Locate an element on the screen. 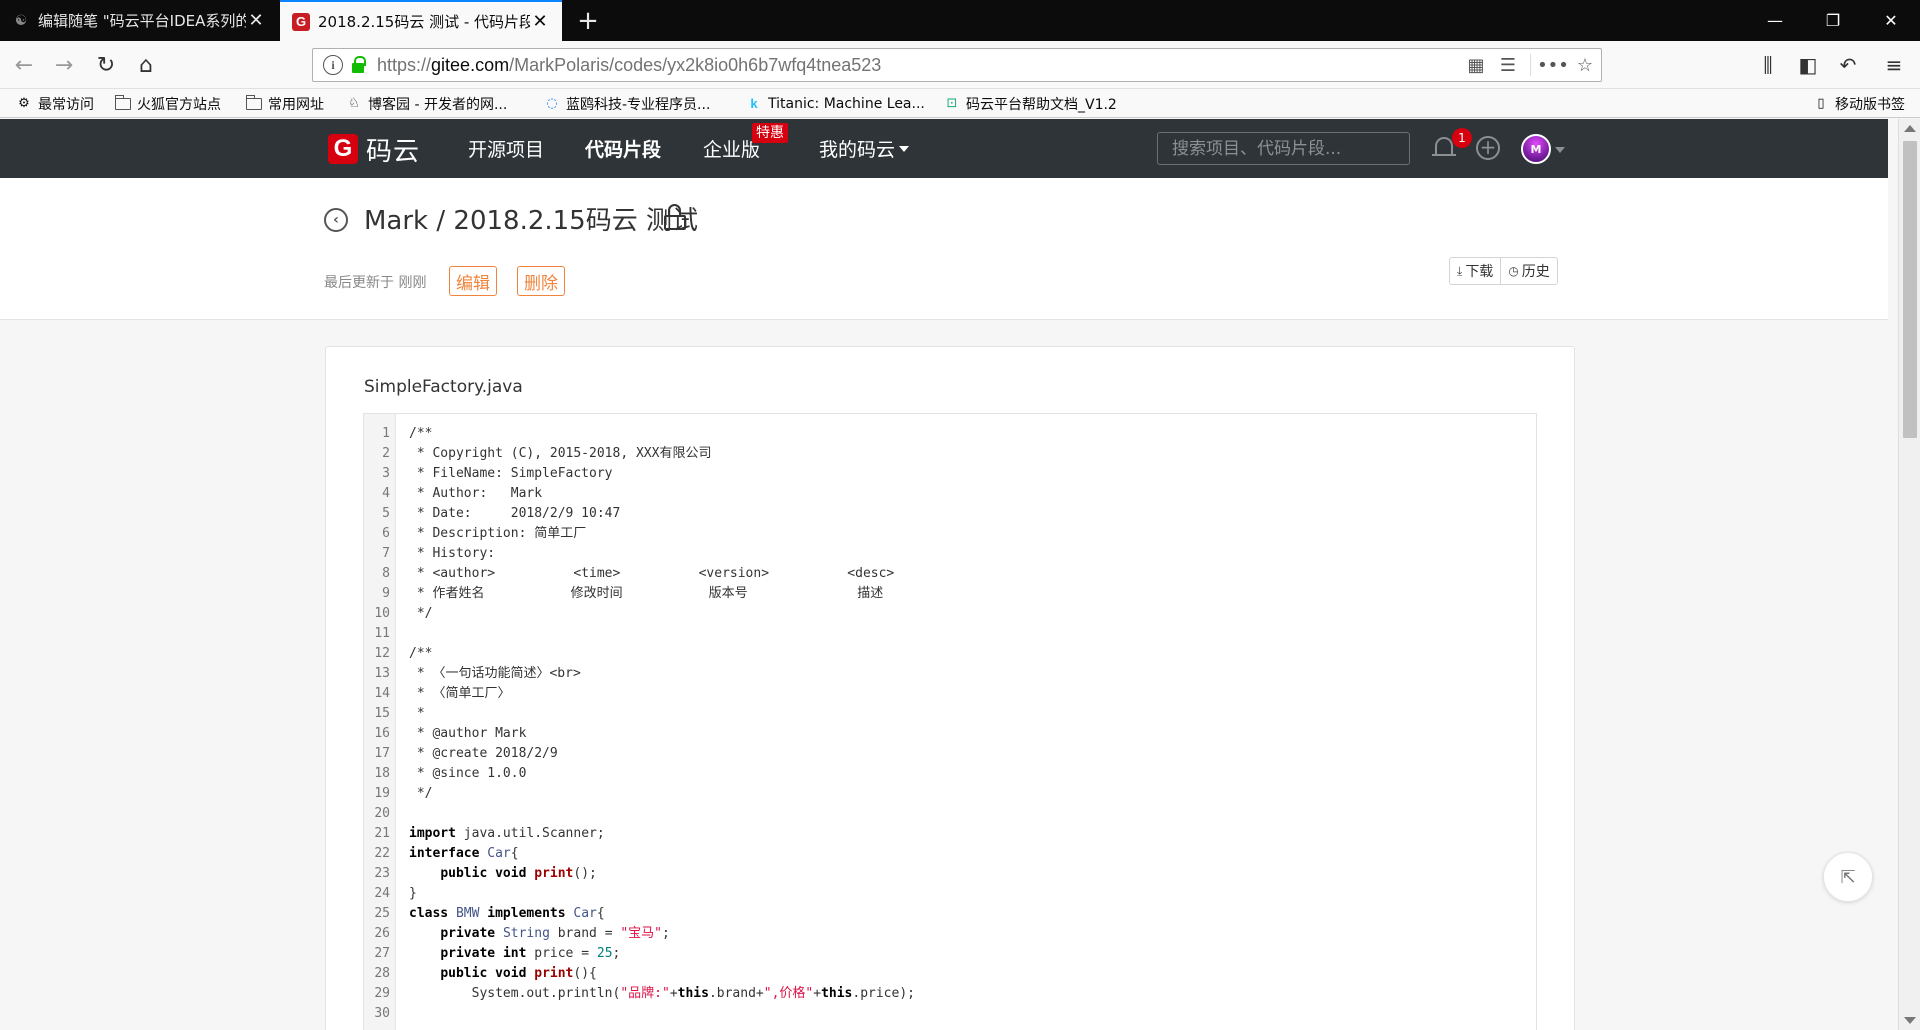 The width and height of the screenshot is (1920, 1030). site-logo: G 码云 is located at coordinates (374, 150).